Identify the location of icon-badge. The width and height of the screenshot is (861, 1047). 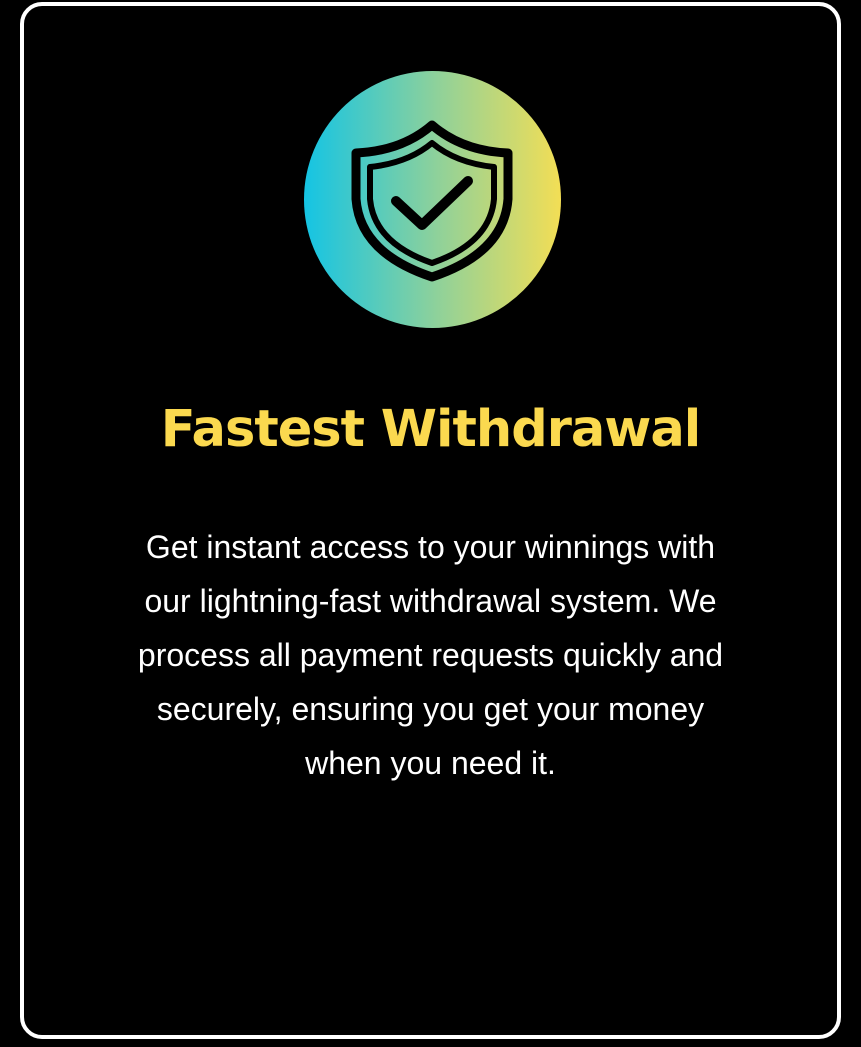
(432, 199).